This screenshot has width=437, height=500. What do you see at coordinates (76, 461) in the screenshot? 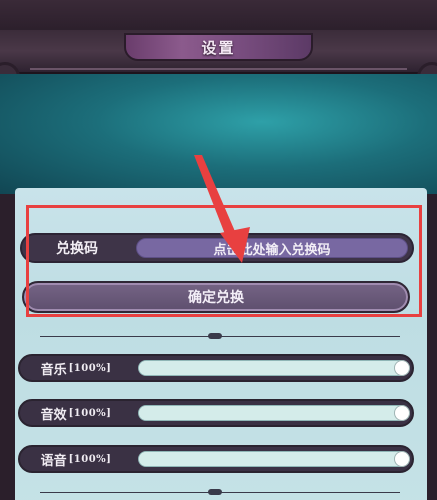
I see `voice-label: 语音 [100%]` at bounding box center [76, 461].